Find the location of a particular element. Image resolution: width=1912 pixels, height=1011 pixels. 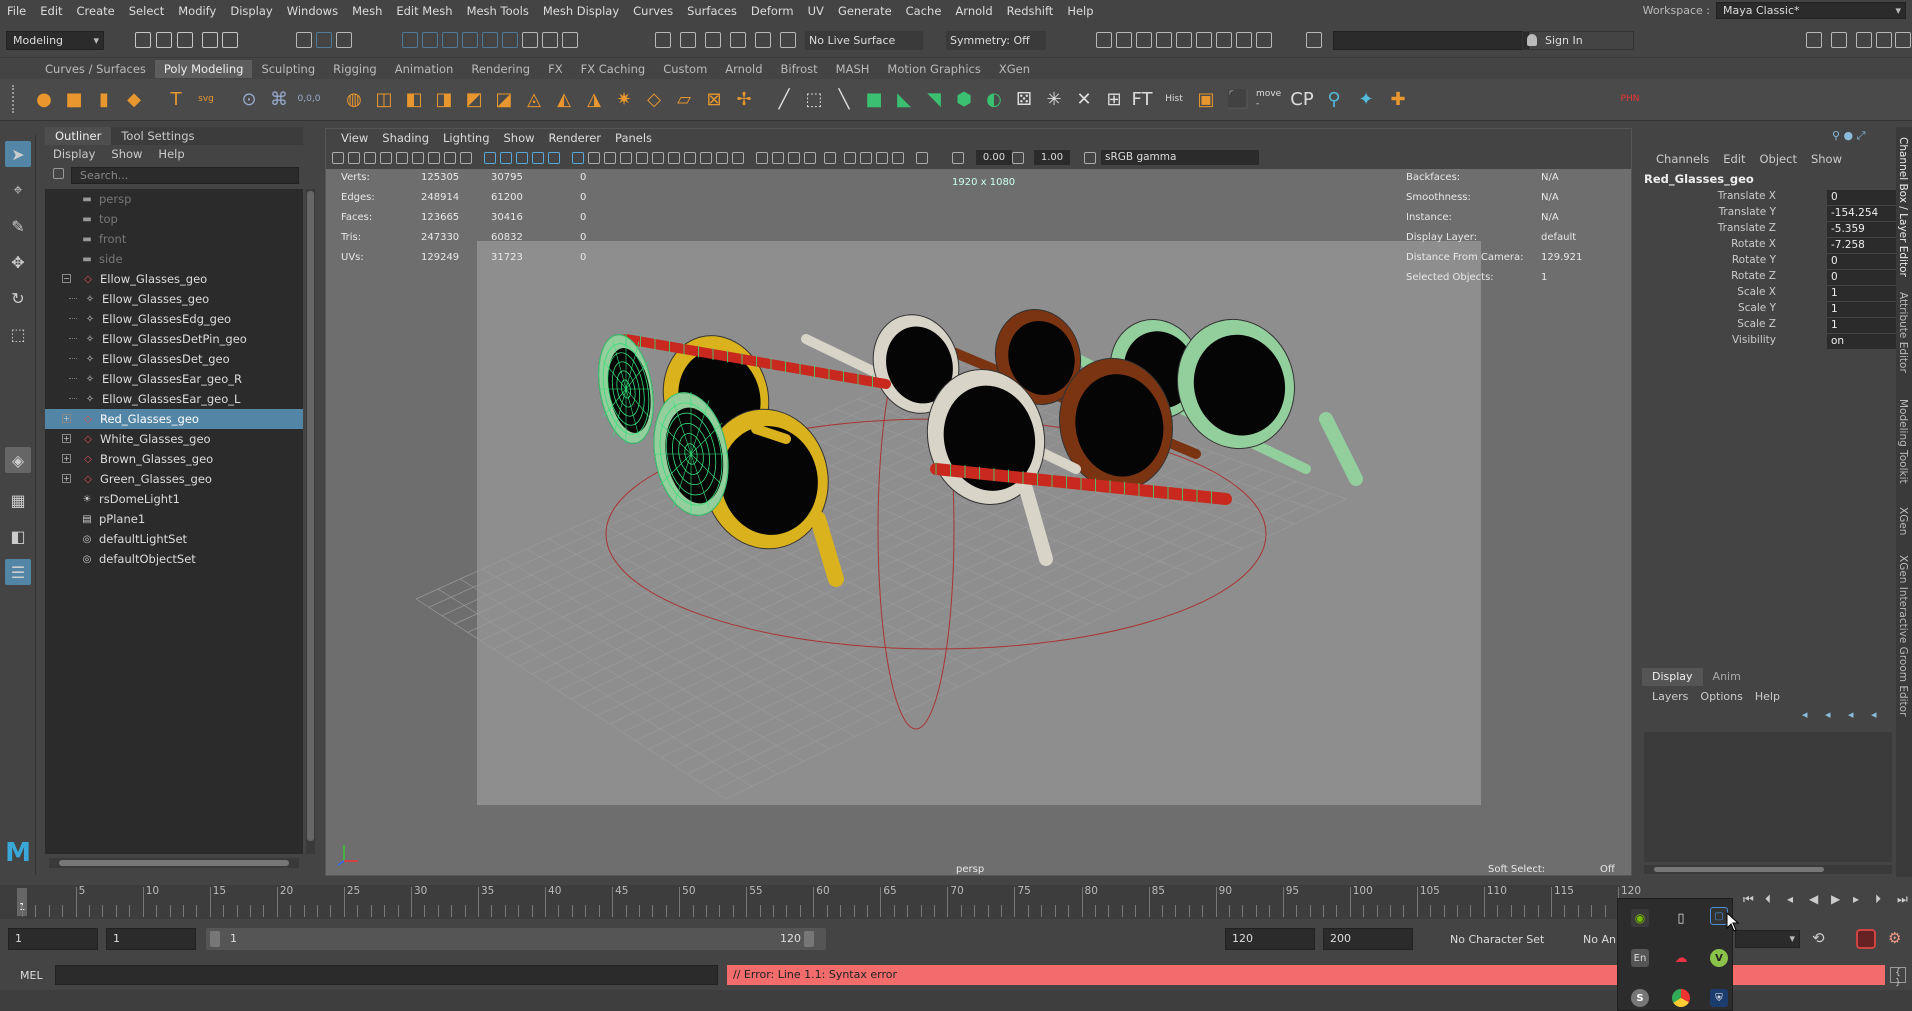

append-icon: ▱ is located at coordinates (684, 99).